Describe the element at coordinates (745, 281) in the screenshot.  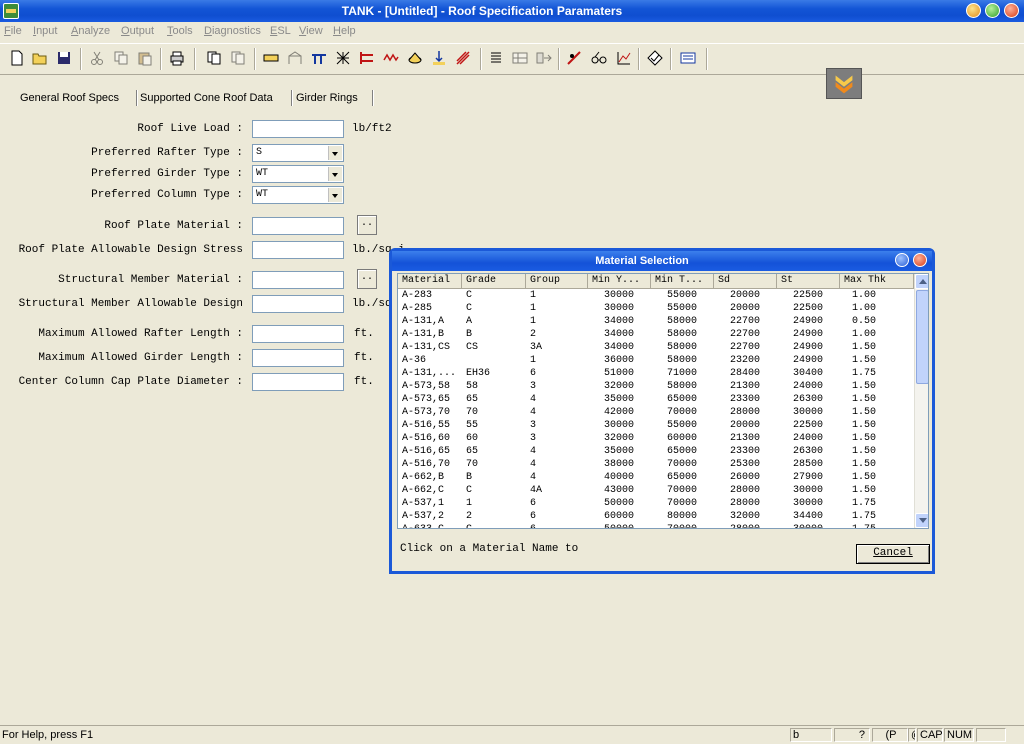
I see `column-header-sd: Sd` at that location.